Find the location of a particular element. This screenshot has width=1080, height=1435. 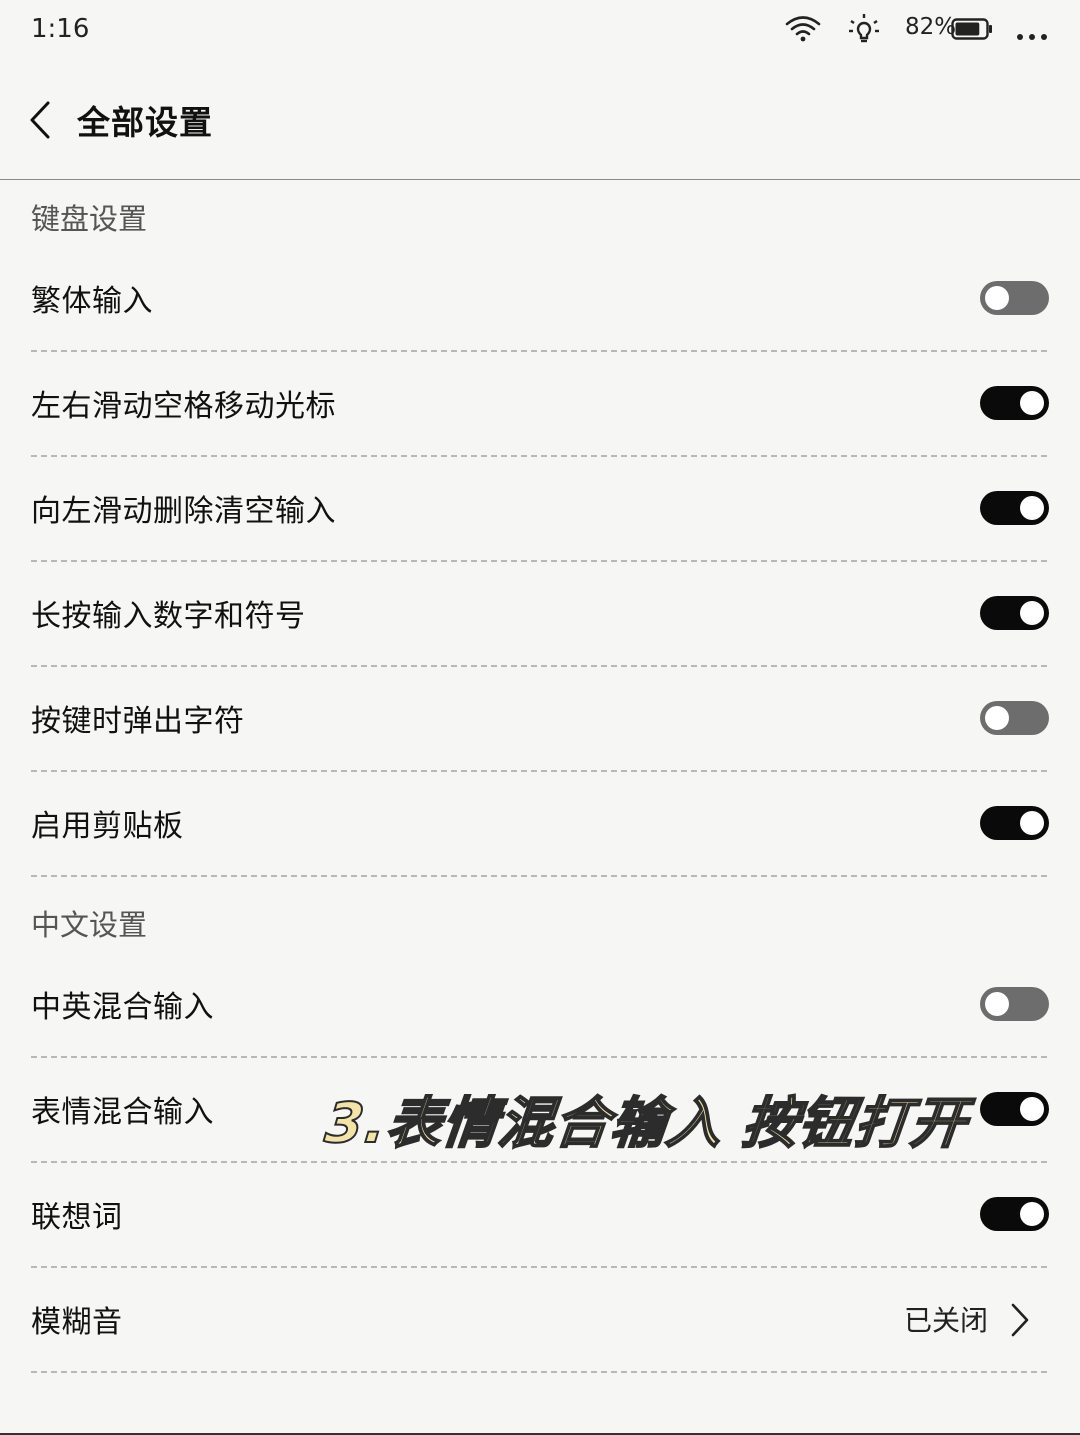

setting-label: 中英混合输入 is located at coordinates (122, 1007).